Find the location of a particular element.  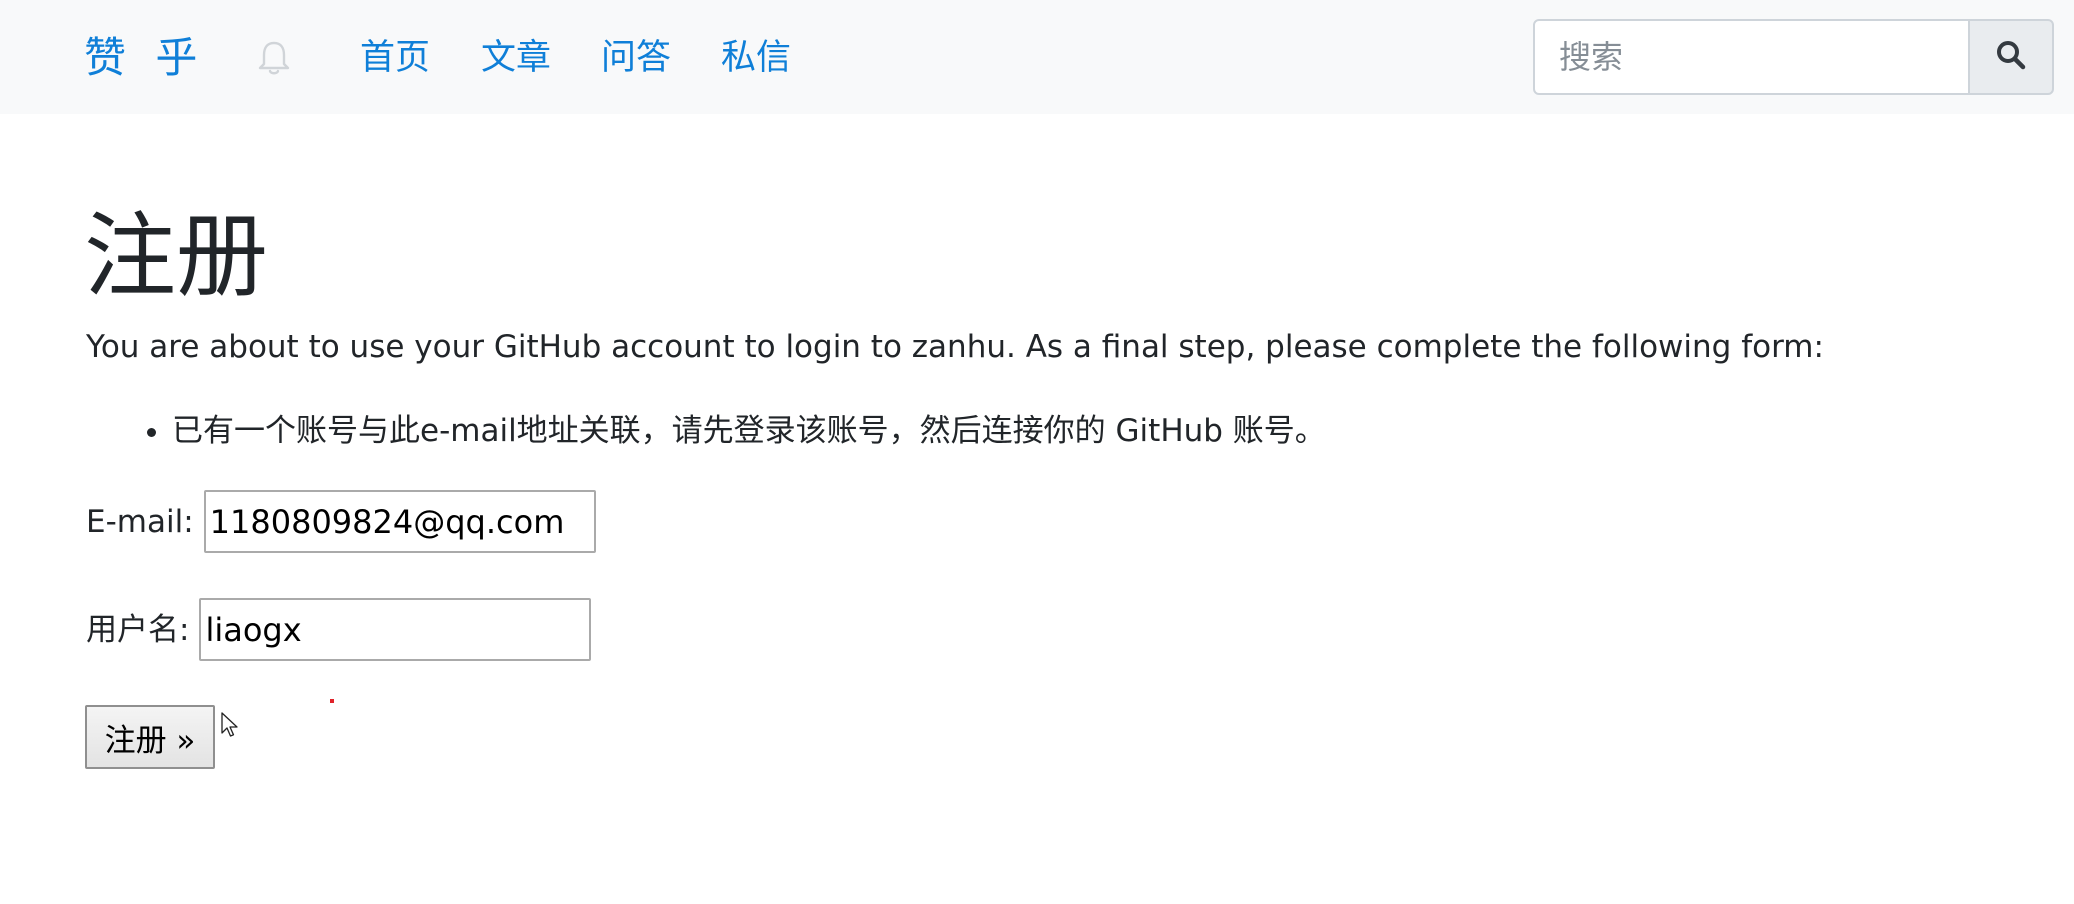

nav-link-articles: 文章 is located at coordinates (516, 58).